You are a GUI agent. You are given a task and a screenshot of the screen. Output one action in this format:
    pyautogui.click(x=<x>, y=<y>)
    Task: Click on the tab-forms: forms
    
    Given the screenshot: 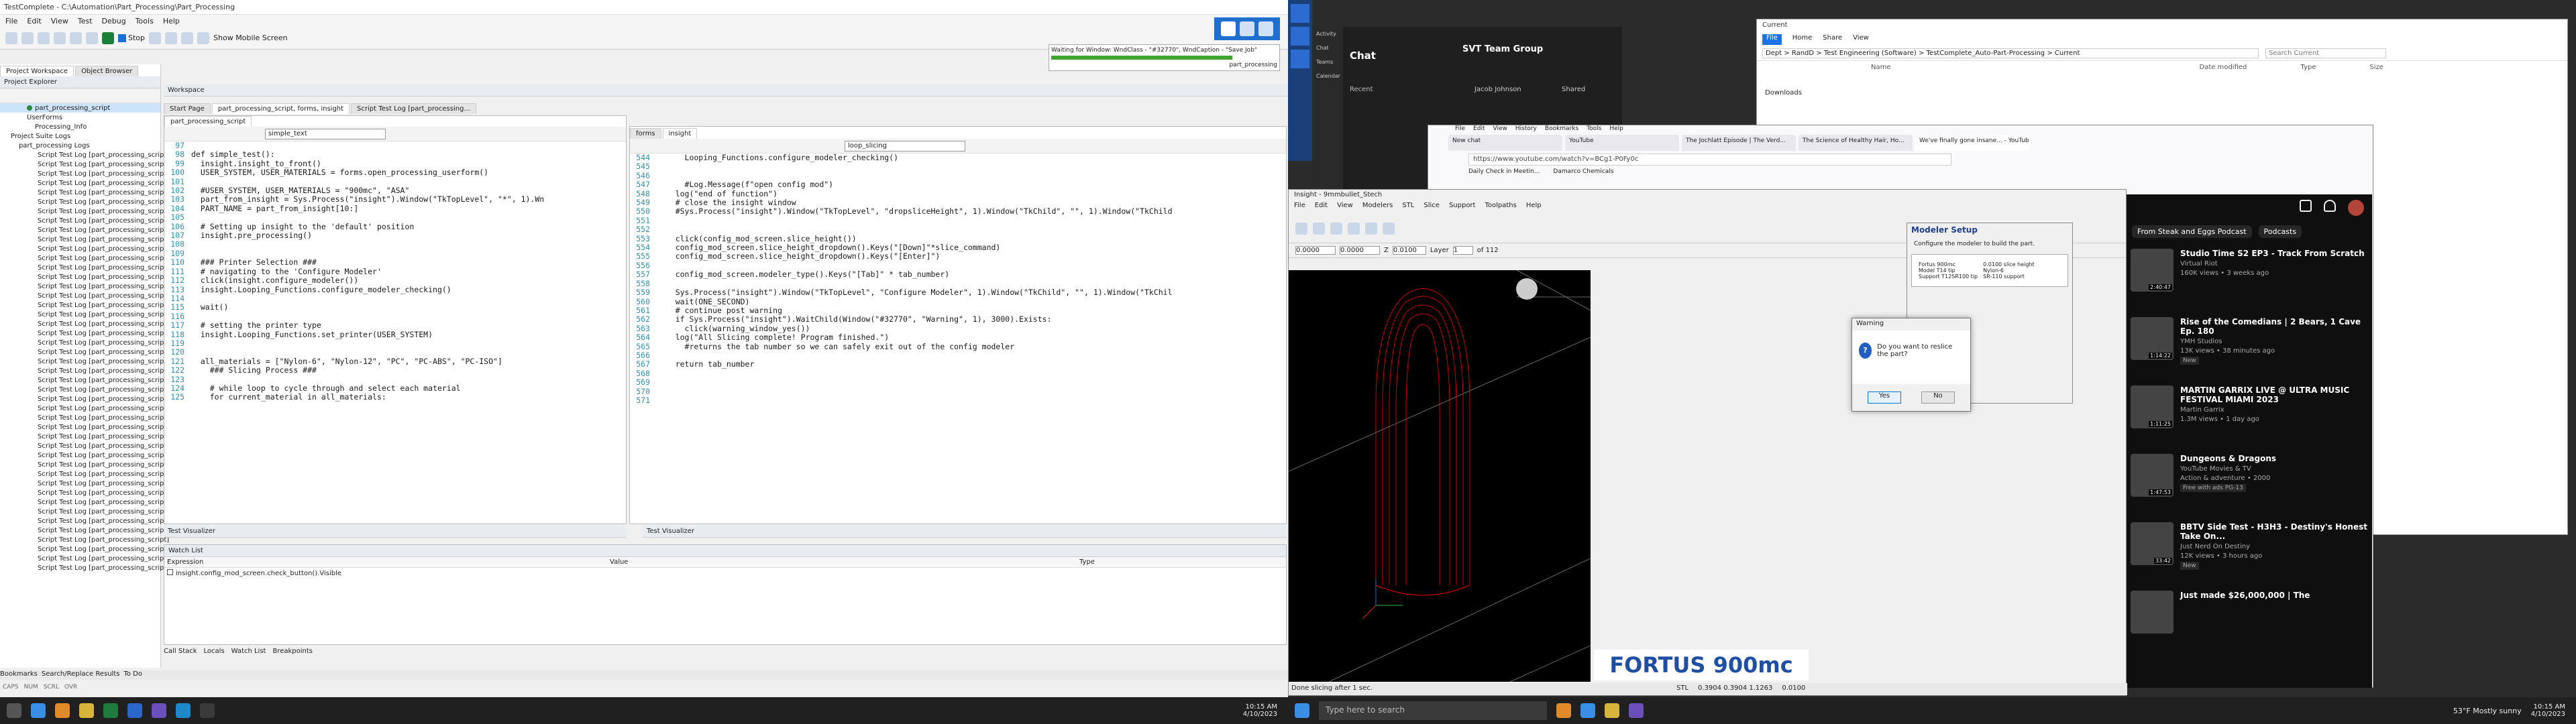 What is the action you would take?
    pyautogui.click(x=645, y=133)
    